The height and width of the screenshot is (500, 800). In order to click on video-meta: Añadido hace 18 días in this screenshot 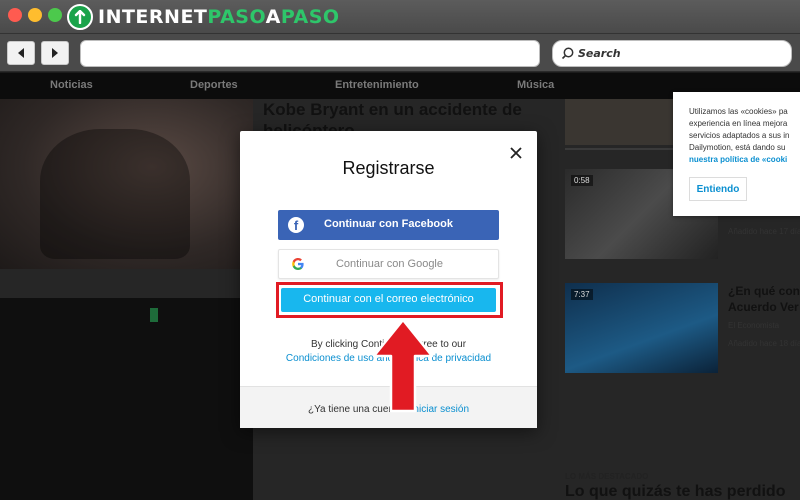, I will do `click(764, 343)`.